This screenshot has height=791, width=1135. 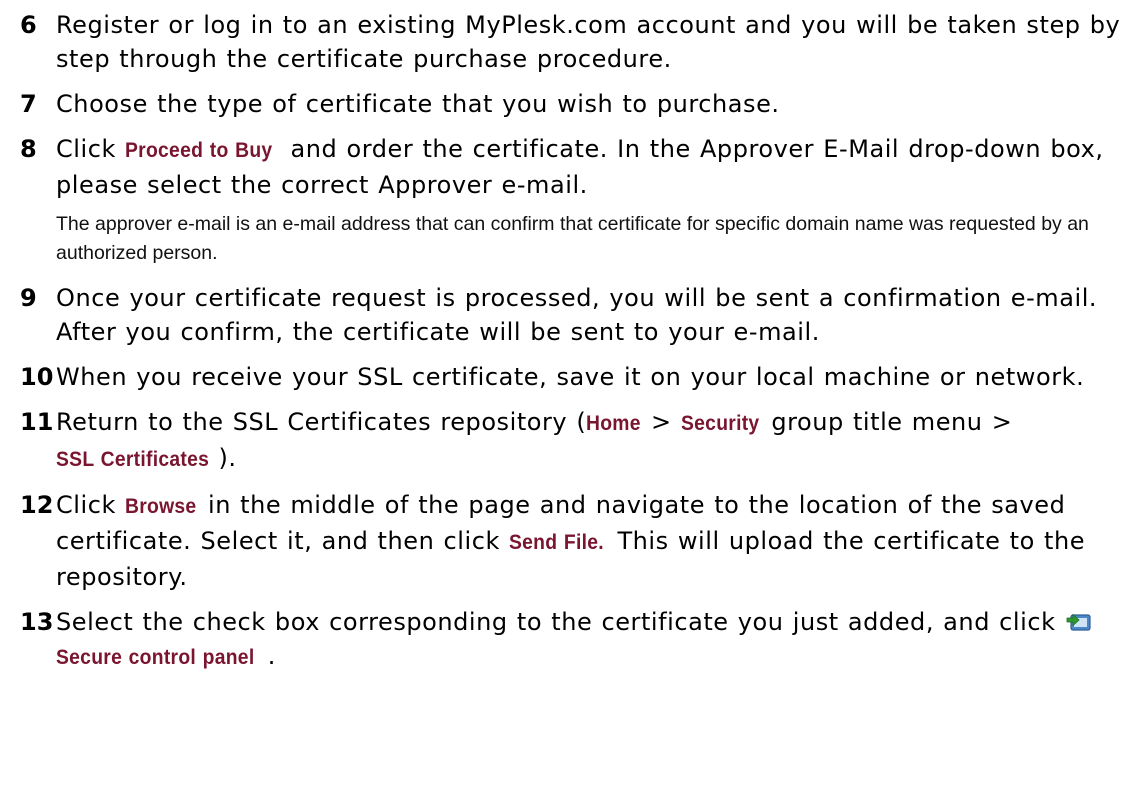 What do you see at coordinates (133, 459) in the screenshot?
I see `ssl-certificates-label: SSL Certificates` at bounding box center [133, 459].